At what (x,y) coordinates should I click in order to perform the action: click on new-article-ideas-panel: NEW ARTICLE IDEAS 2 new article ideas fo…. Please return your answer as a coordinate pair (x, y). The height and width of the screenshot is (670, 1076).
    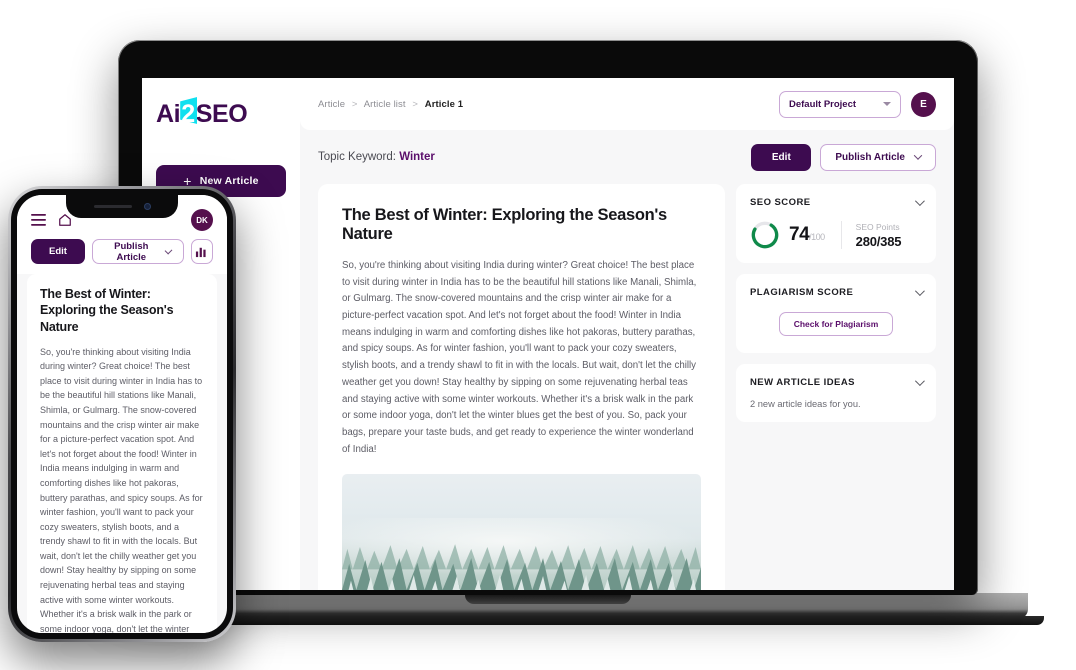
    Looking at the image, I should click on (836, 393).